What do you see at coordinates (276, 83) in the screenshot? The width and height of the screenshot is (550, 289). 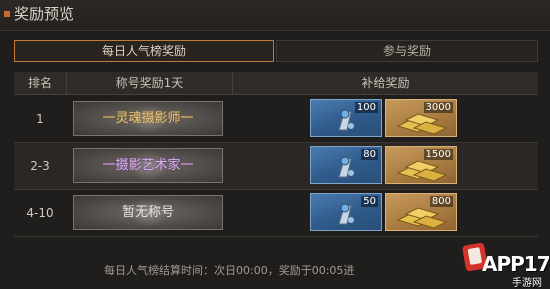 I see `table-header: 排名 称号奖励1天 补给奖励` at bounding box center [276, 83].